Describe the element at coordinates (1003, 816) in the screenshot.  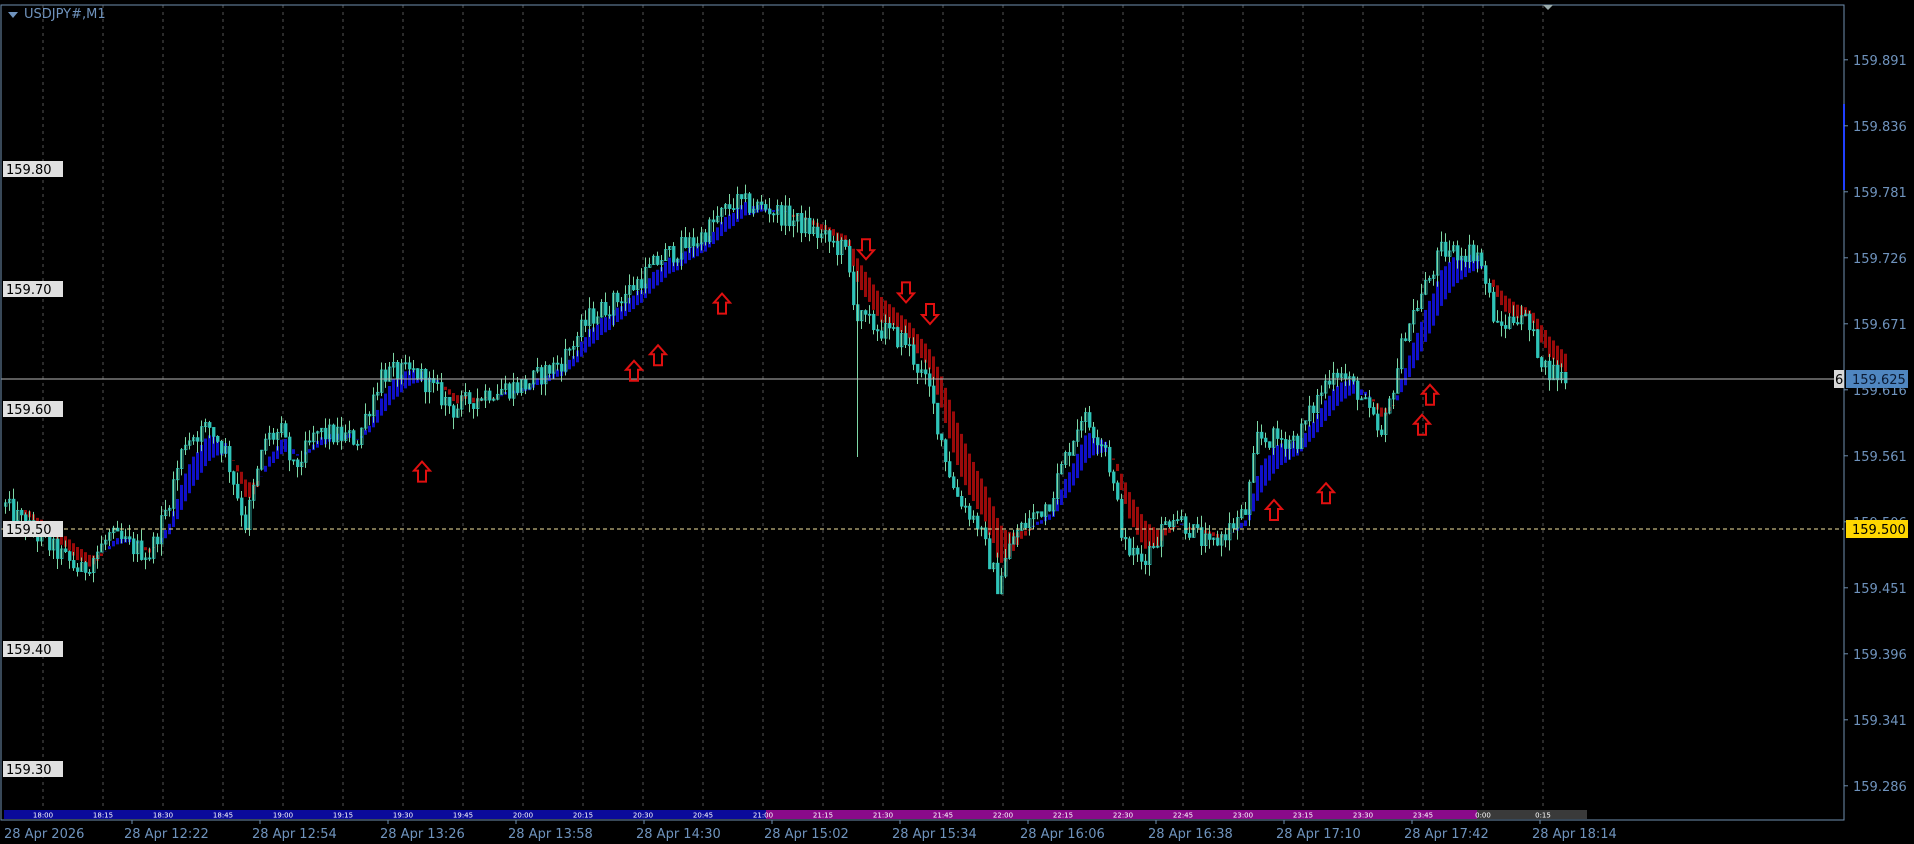
I see `session-time-label: 22:00` at that location.